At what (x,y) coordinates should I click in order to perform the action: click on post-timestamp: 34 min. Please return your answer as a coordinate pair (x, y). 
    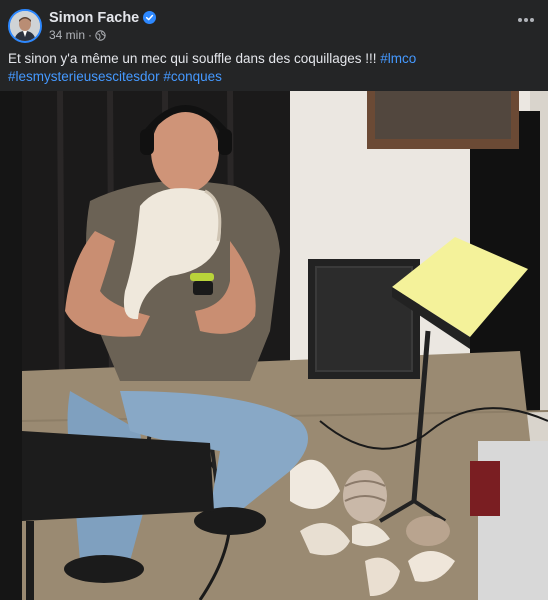
    Looking at the image, I should click on (67, 35).